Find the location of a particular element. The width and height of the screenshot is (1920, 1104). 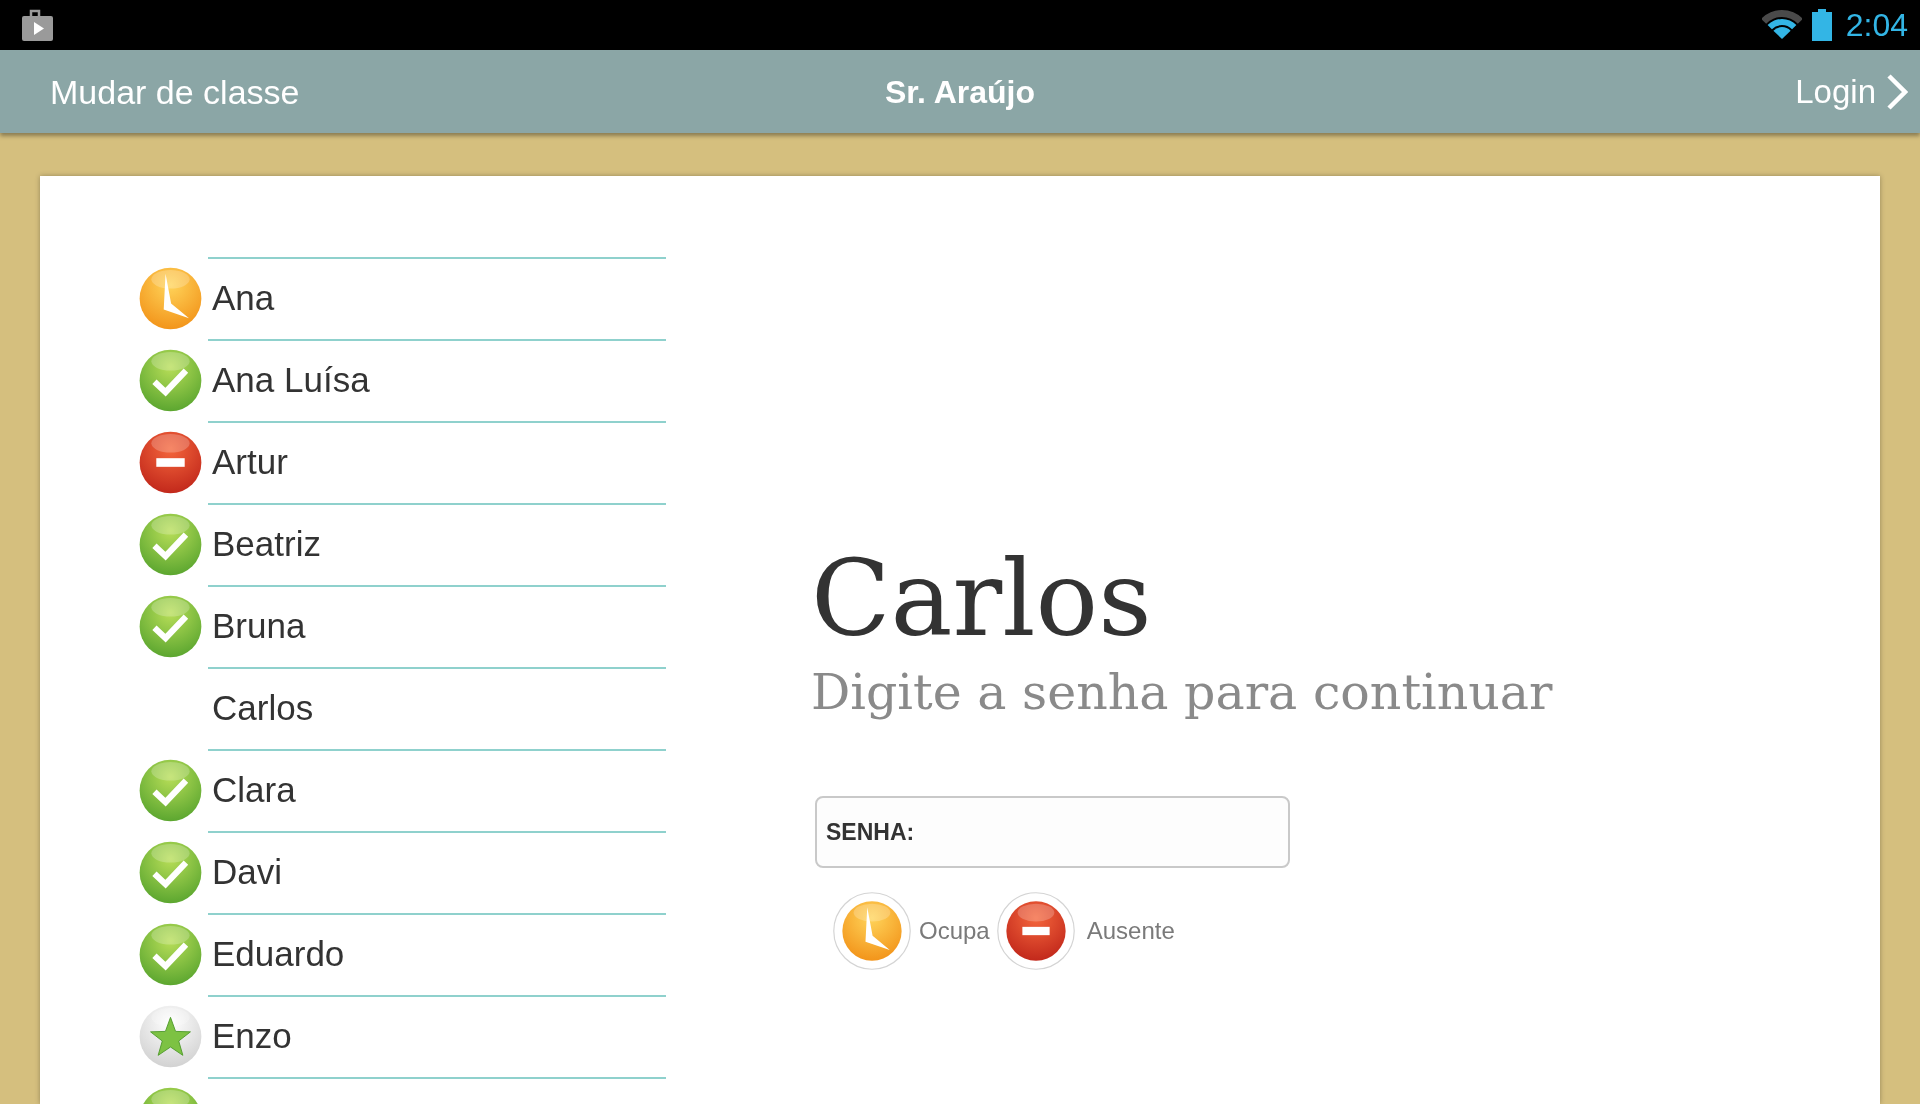

wifi-icon is located at coordinates (1781, 25).